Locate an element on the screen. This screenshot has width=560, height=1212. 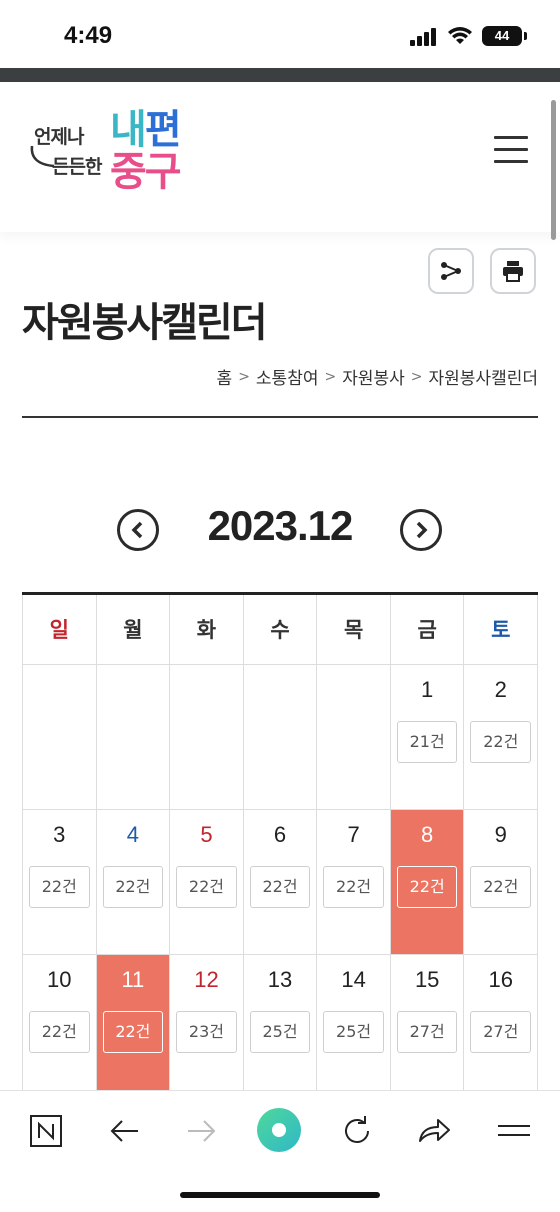
calendar-day: 16 27건 is located at coordinates (501, 1027).